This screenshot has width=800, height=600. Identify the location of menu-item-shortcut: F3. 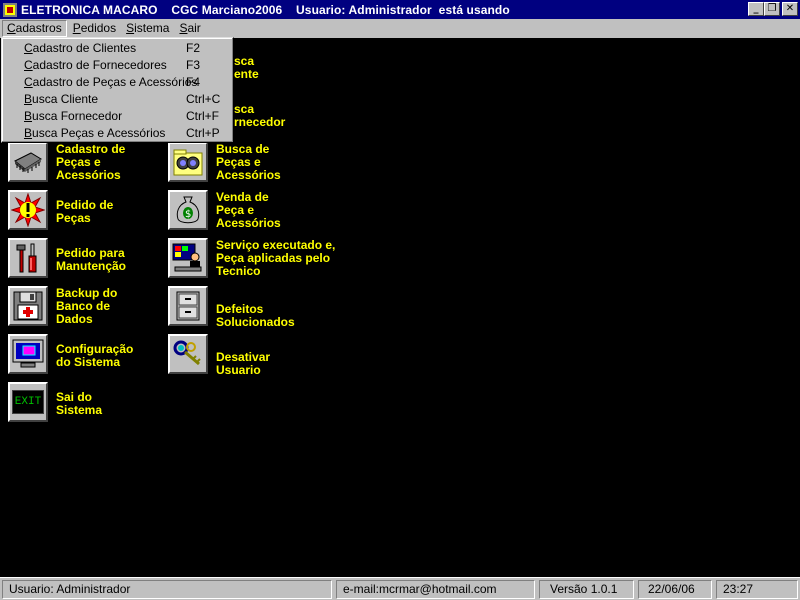
(193, 65).